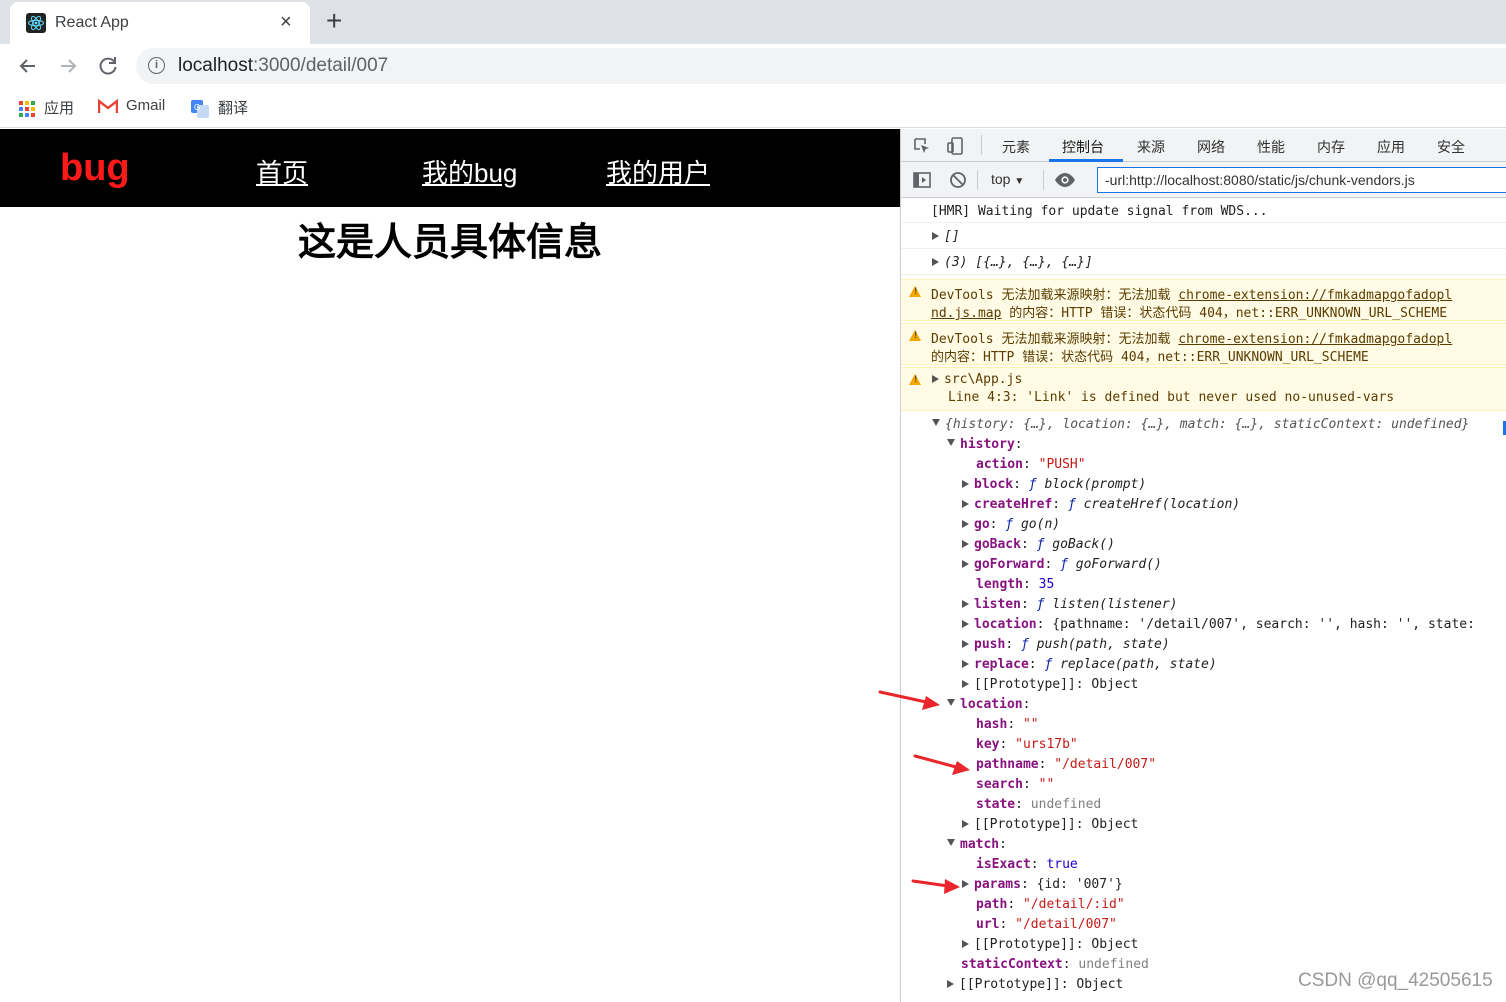 This screenshot has width=1506, height=1002. What do you see at coordinates (990, 644) in the screenshot?
I see `property-key: push` at bounding box center [990, 644].